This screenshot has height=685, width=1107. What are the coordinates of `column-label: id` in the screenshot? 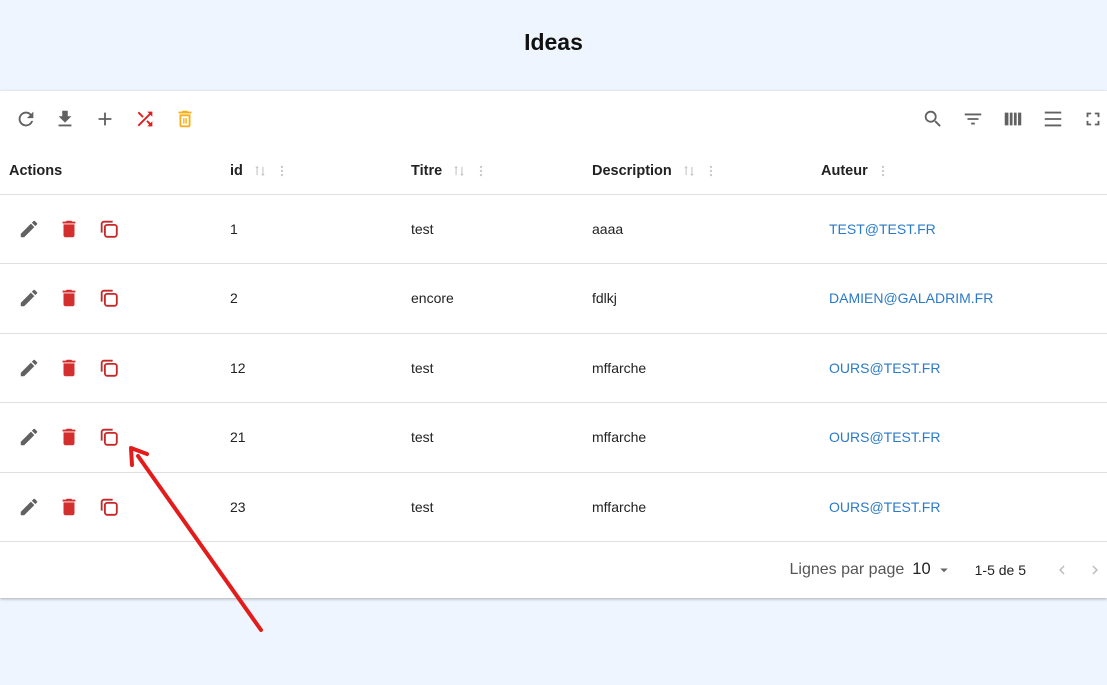 It's located at (236, 171).